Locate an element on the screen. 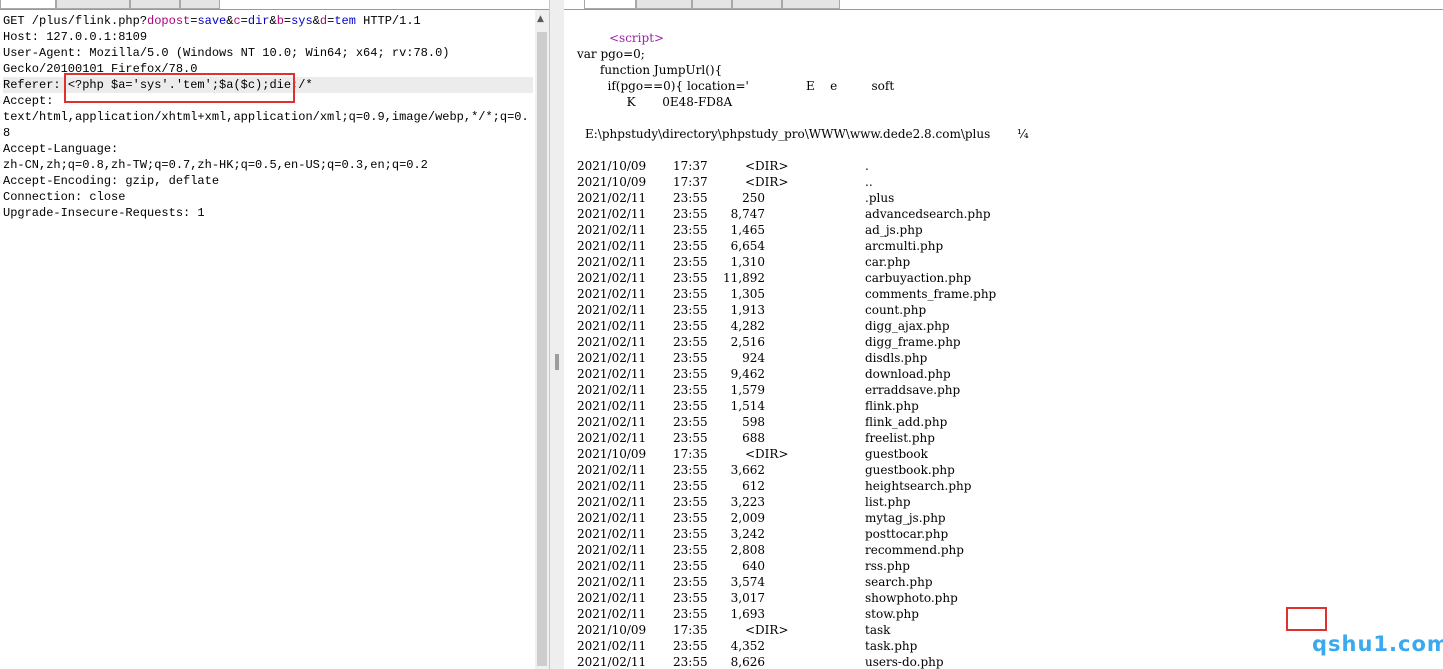 Image resolution: width=1443 pixels, height=669 pixels. listing-name: search.php is located at coordinates (899, 582).